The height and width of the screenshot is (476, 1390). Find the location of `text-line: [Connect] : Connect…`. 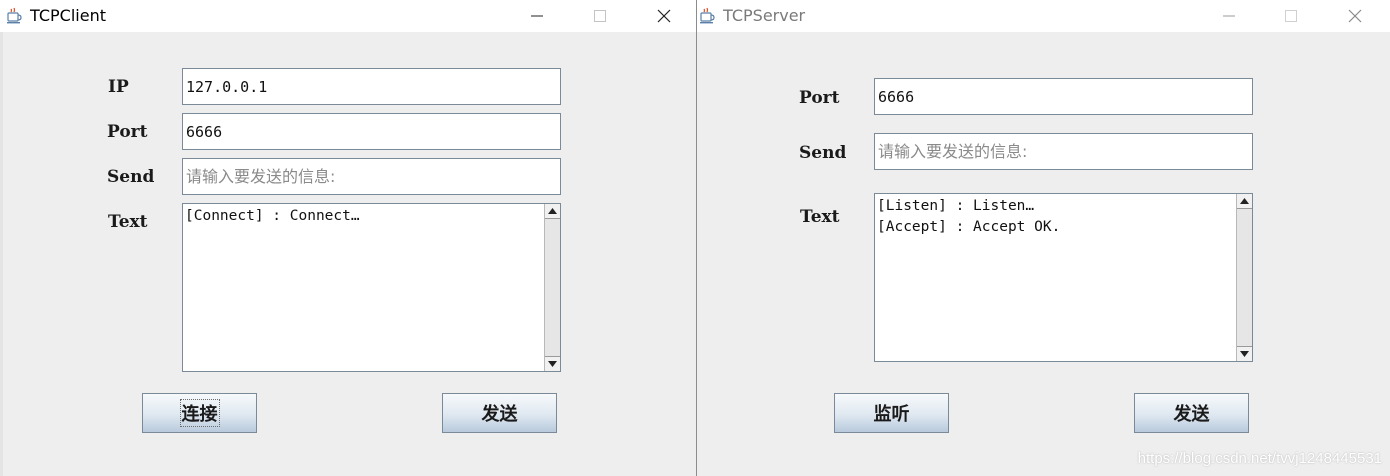

text-line: [Connect] : Connect… is located at coordinates (272, 216).